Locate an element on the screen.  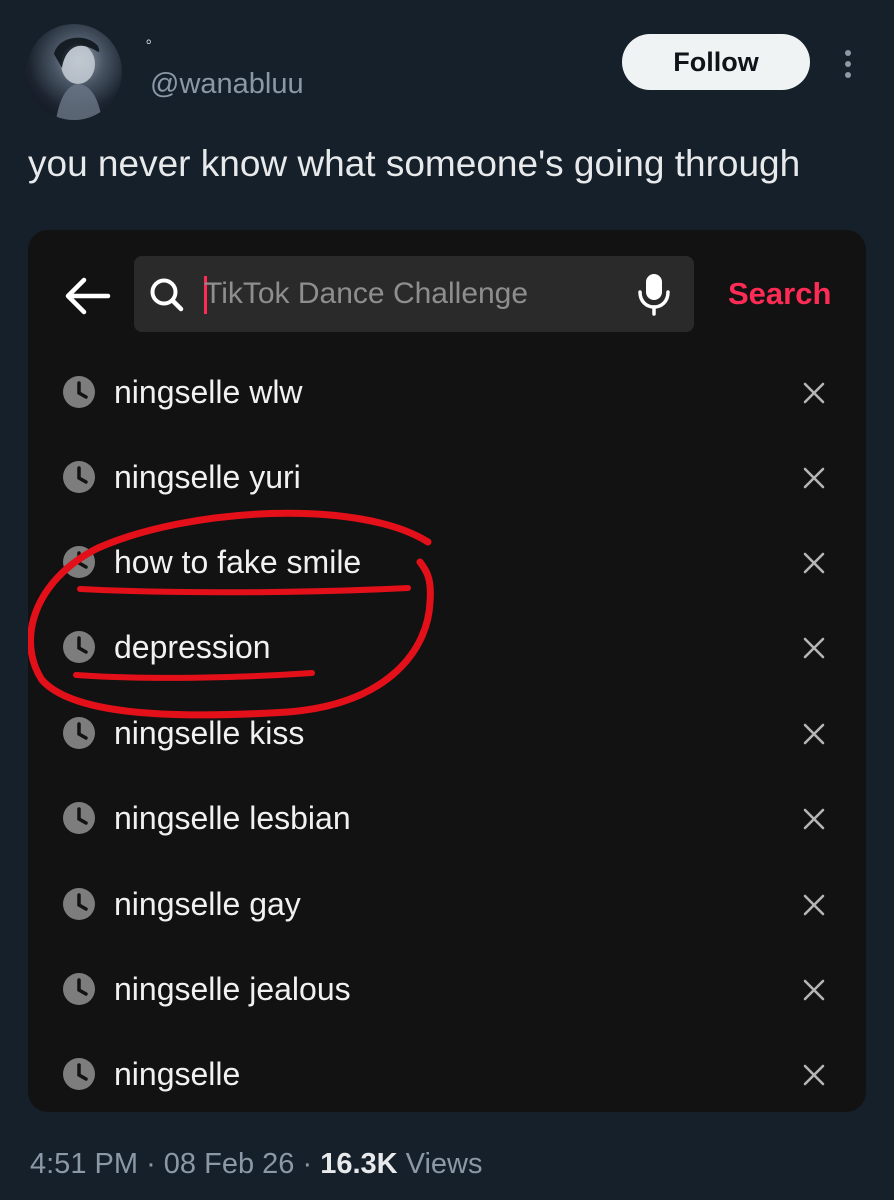
tweet-time: 4:51 PM is located at coordinates (84, 1164).